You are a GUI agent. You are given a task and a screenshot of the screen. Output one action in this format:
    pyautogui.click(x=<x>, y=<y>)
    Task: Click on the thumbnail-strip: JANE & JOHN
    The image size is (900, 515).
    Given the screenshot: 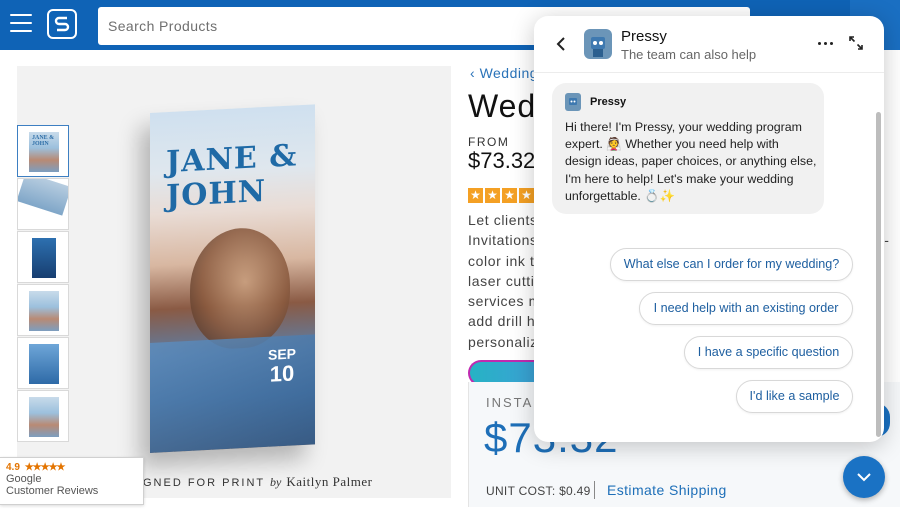 What is the action you would take?
    pyautogui.click(x=43, y=284)
    